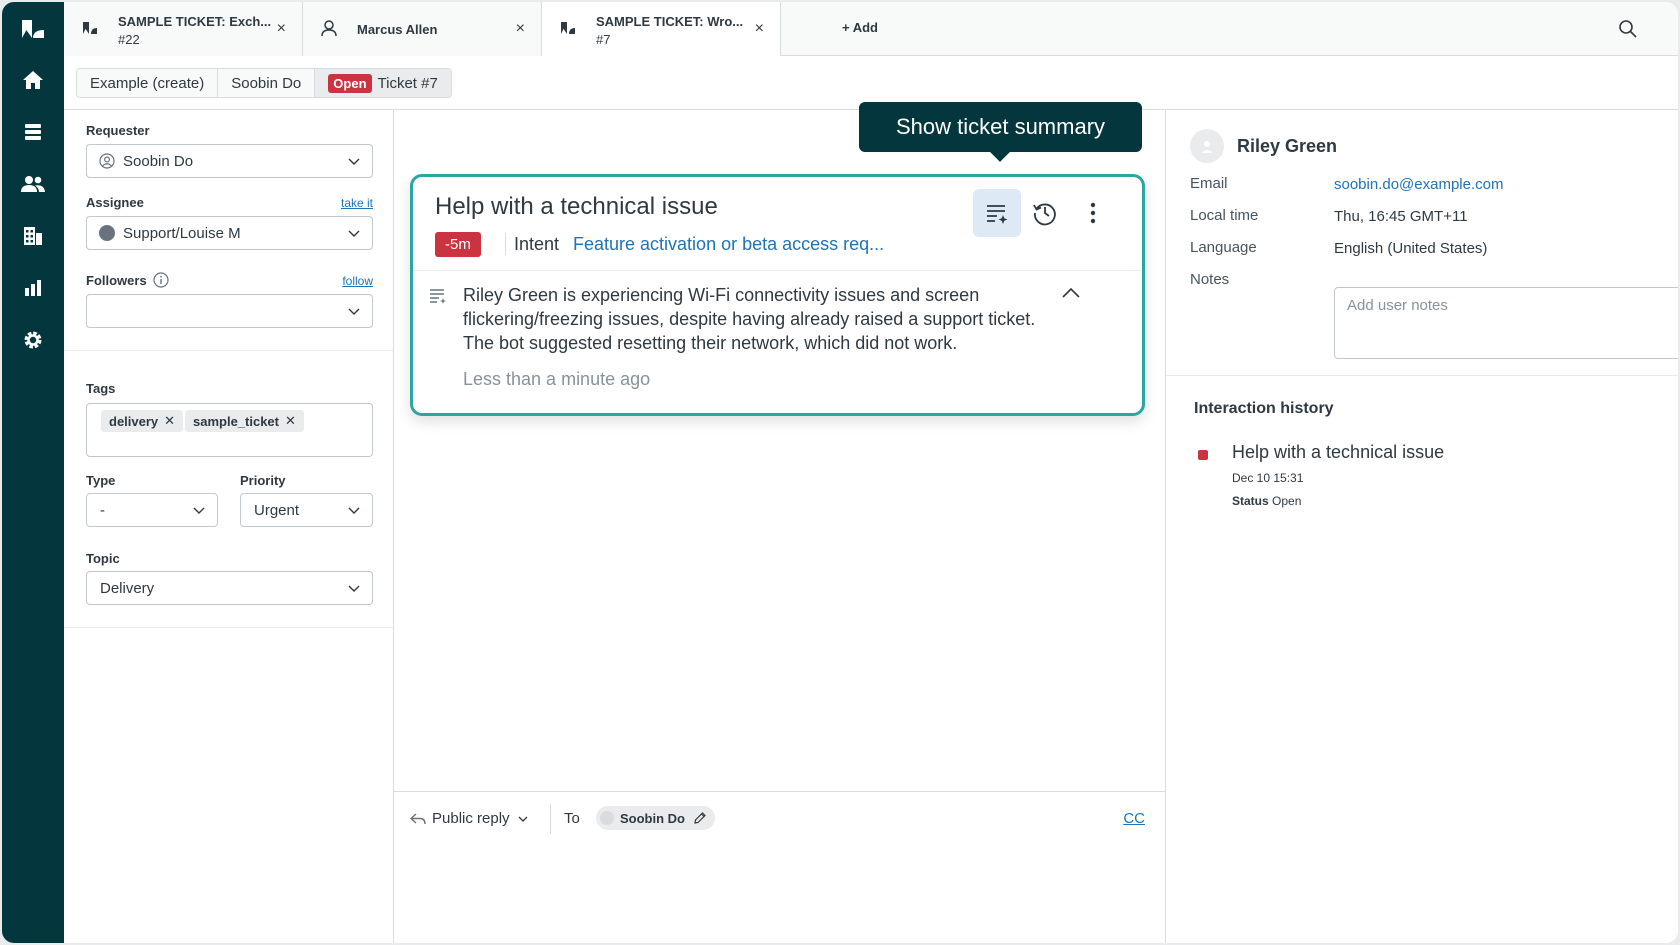 This screenshot has width=1680, height=945. I want to click on ticket-number: Ticket #7, so click(407, 83).